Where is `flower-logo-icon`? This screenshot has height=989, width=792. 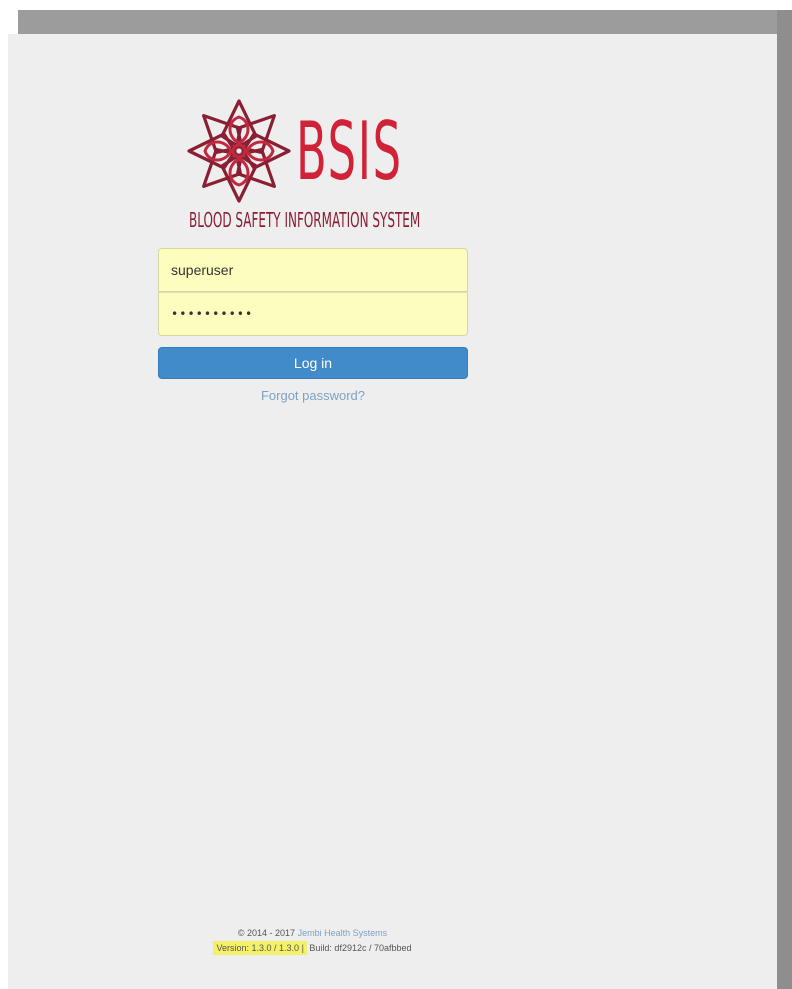
flower-logo-icon is located at coordinates (239, 151).